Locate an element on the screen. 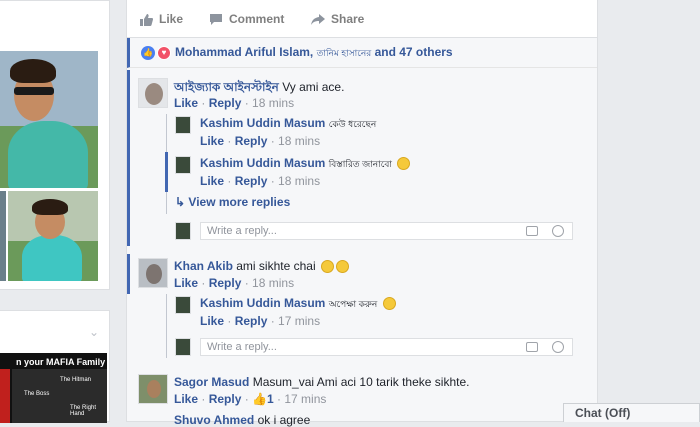  post-actions: Like Comment Share is located at coordinates (362, 19).